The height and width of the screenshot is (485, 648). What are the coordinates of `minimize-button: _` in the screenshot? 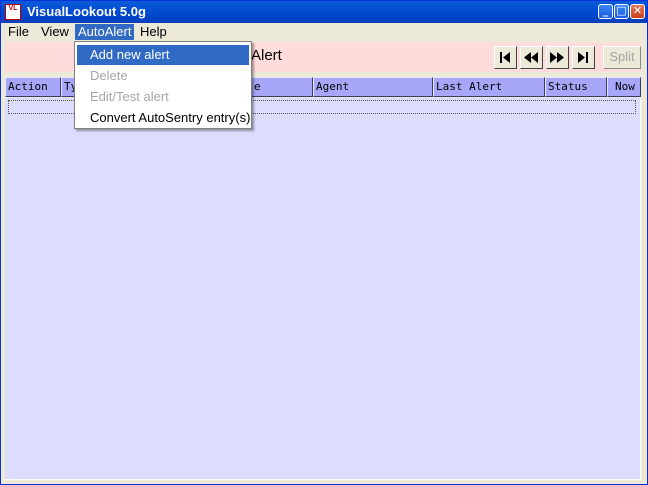 It's located at (605, 11).